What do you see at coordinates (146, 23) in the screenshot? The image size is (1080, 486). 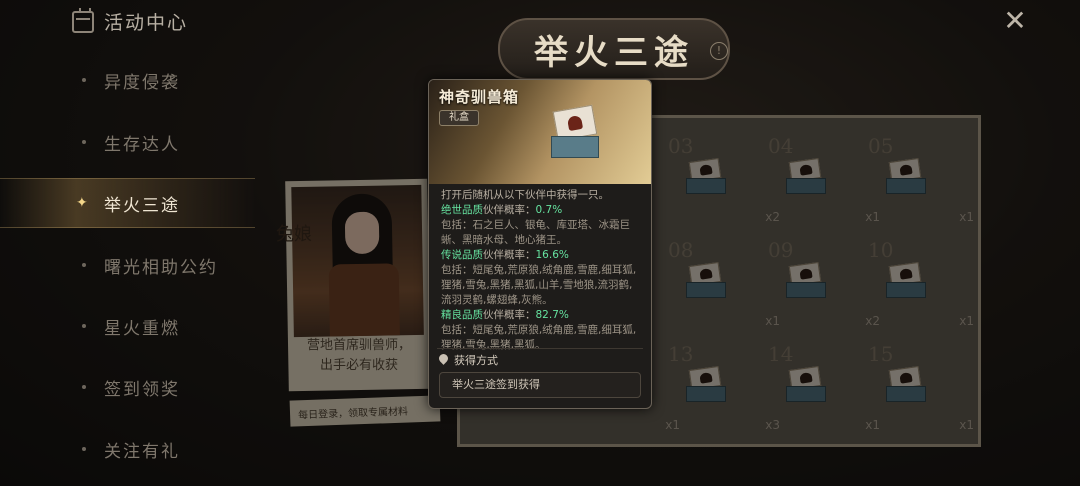 I see `sidebar-title: 活动中心` at bounding box center [146, 23].